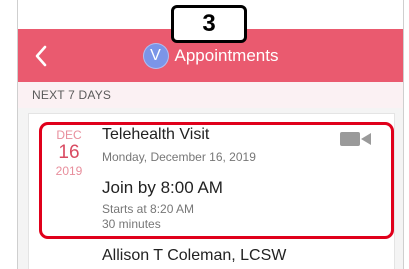 This screenshot has width=409, height=269. Describe the element at coordinates (162, 187) in the screenshot. I see `join-time: Join by 8:00 AM` at that location.